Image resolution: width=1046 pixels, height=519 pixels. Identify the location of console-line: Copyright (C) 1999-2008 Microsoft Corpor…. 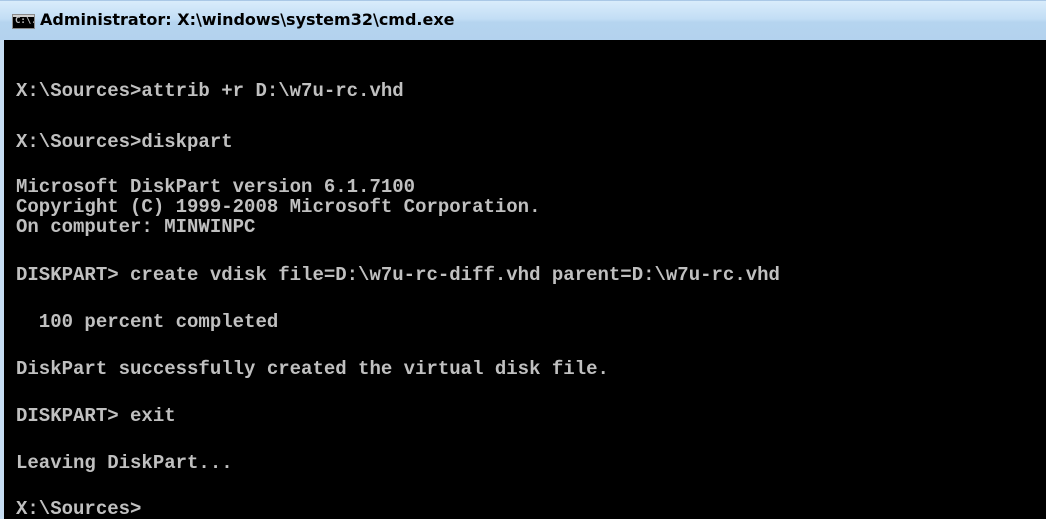
(278, 207).